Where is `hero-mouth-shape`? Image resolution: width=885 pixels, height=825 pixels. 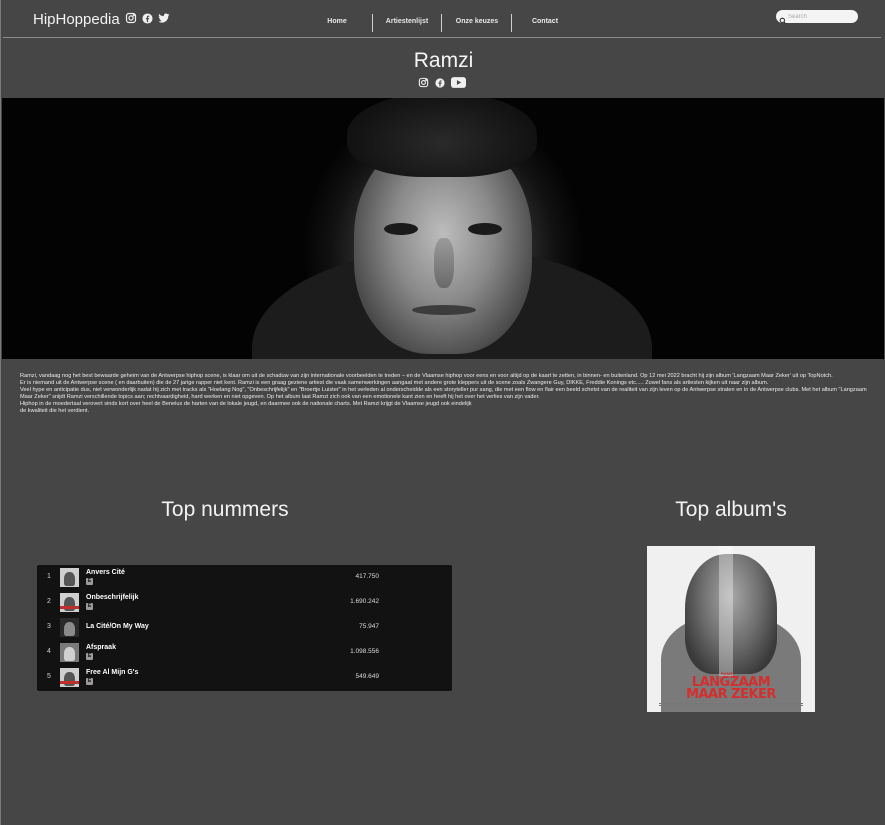 hero-mouth-shape is located at coordinates (444, 310).